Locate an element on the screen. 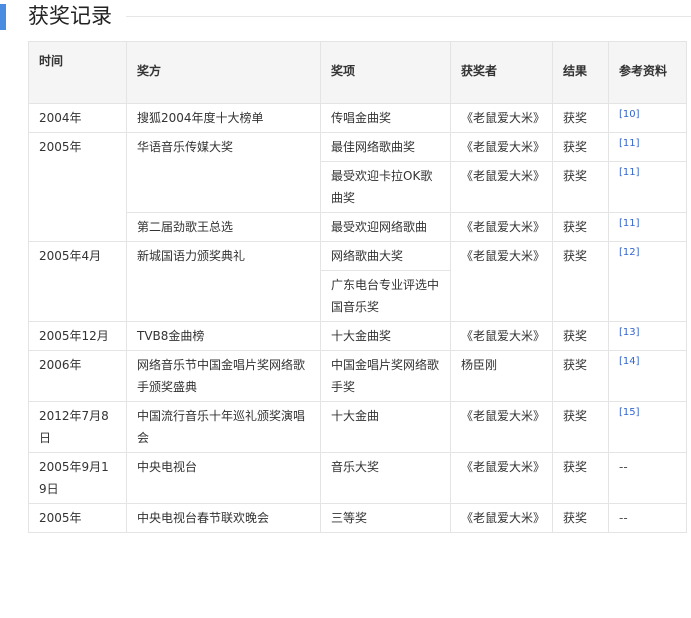  cell-time: 2005年12月 is located at coordinates (77, 336).